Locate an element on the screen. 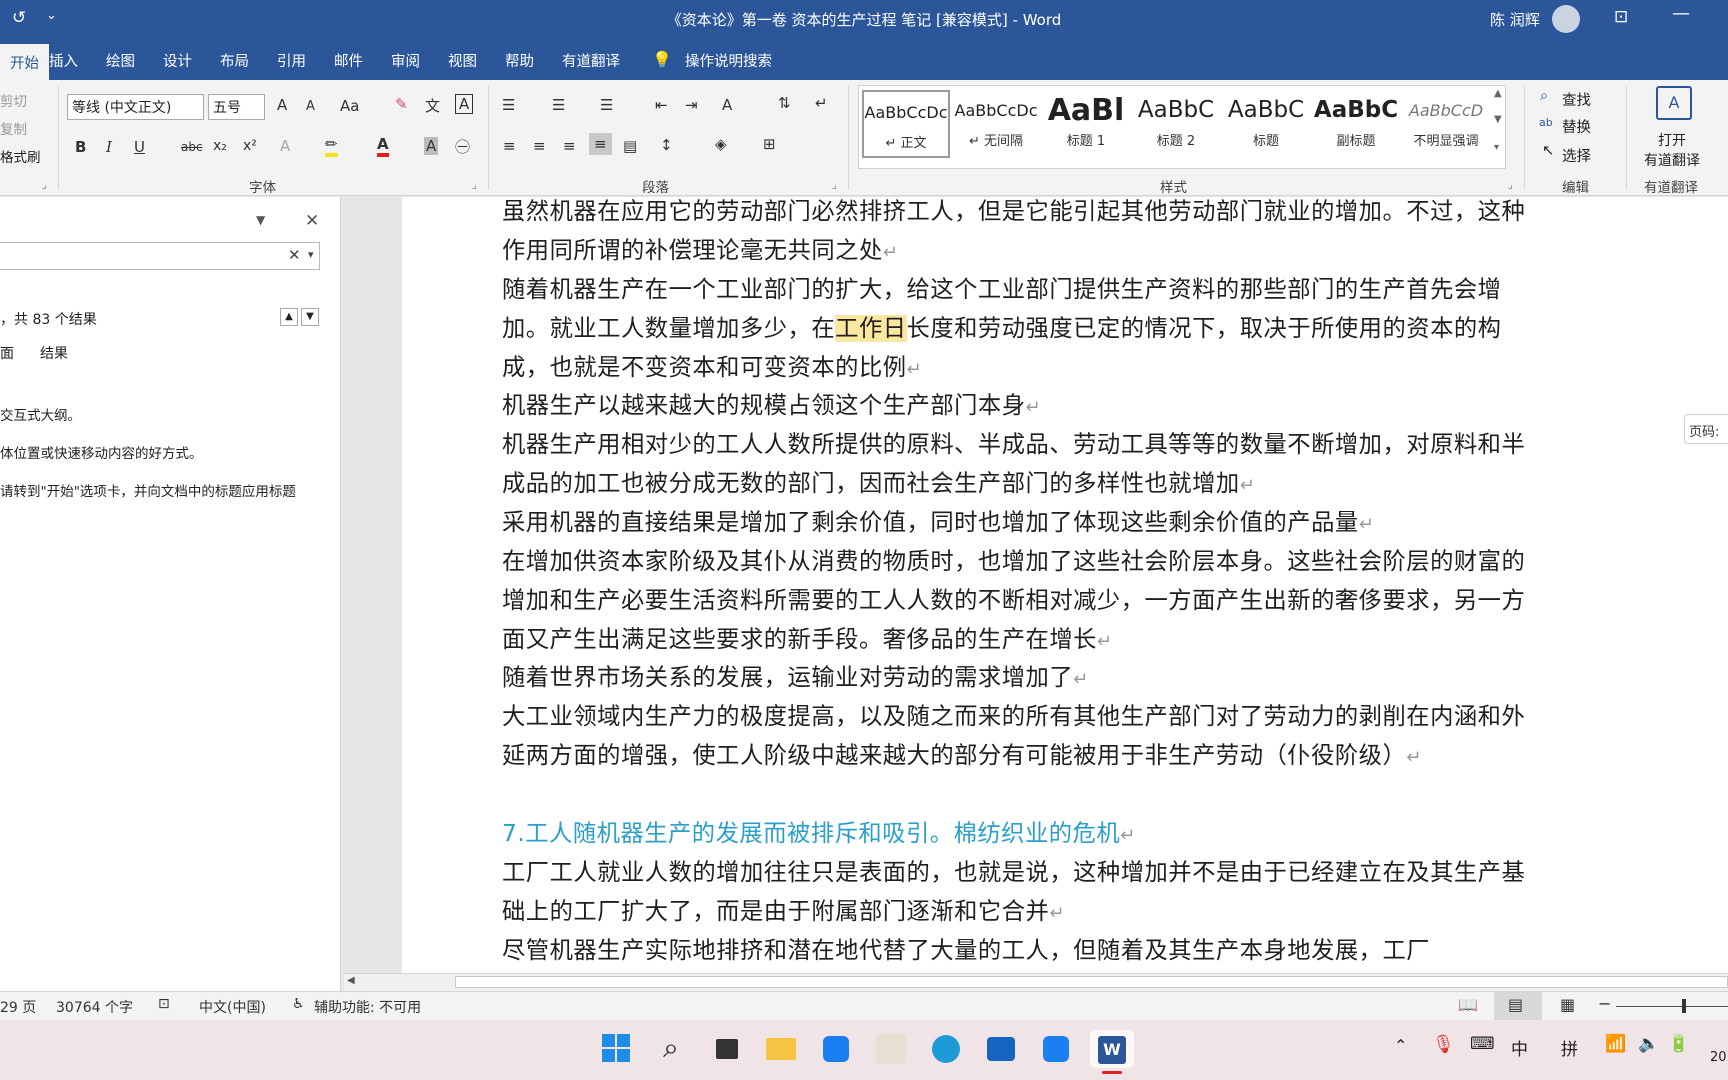  tab-results: 结果 is located at coordinates (54, 353).